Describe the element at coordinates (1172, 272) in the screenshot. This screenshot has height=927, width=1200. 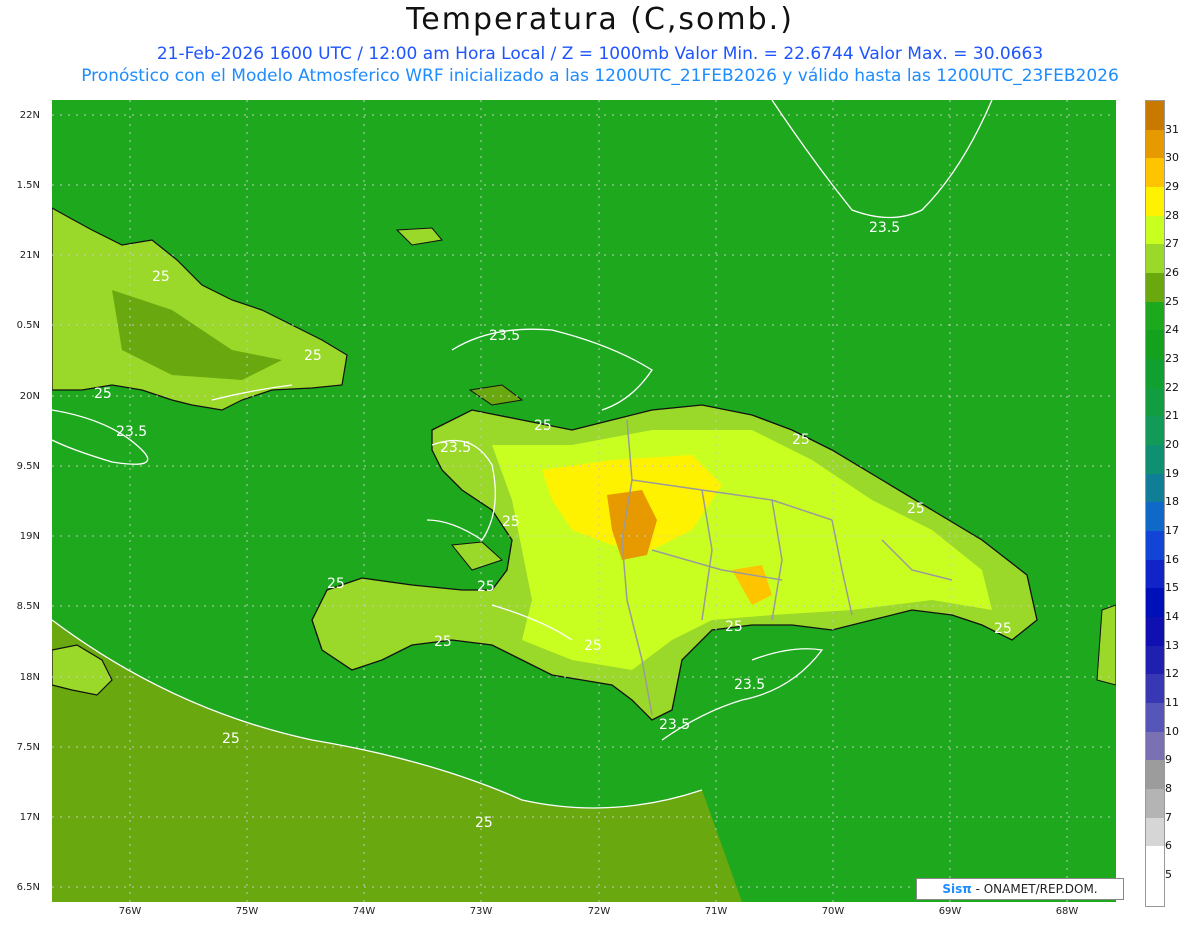
I see `colorbar-label: 26` at that location.